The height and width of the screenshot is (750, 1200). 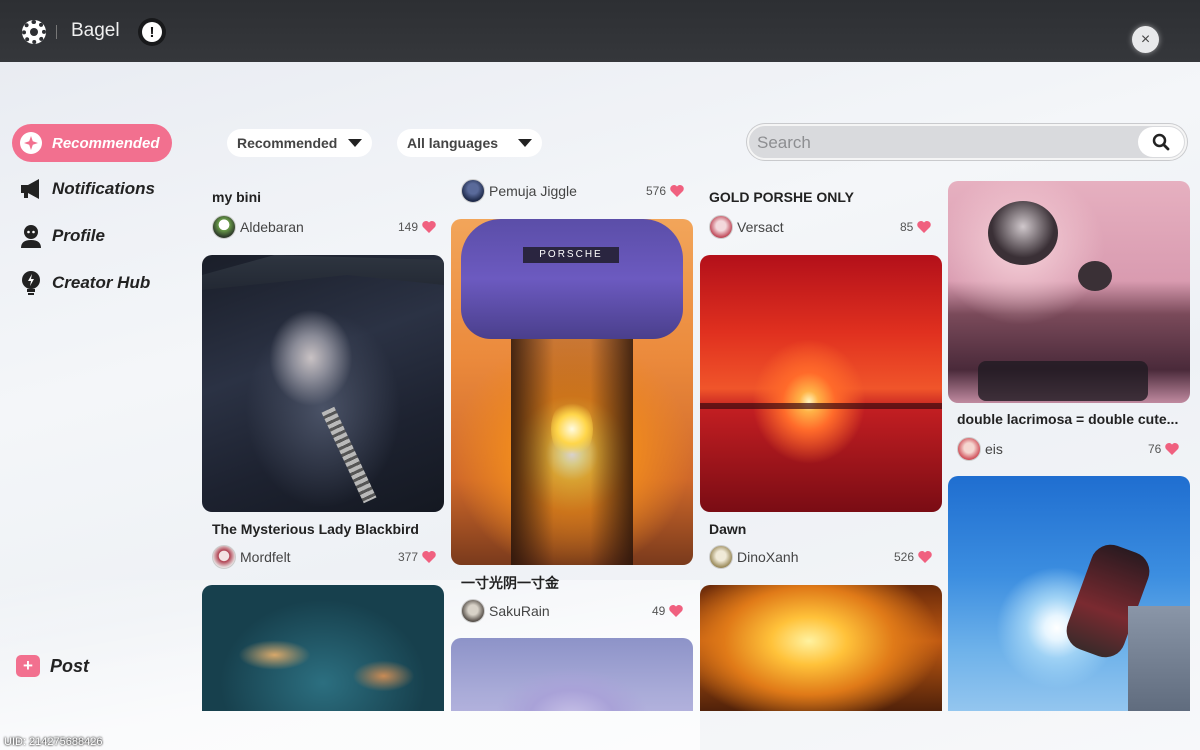 I want to click on post-label: Post, so click(x=70, y=665).